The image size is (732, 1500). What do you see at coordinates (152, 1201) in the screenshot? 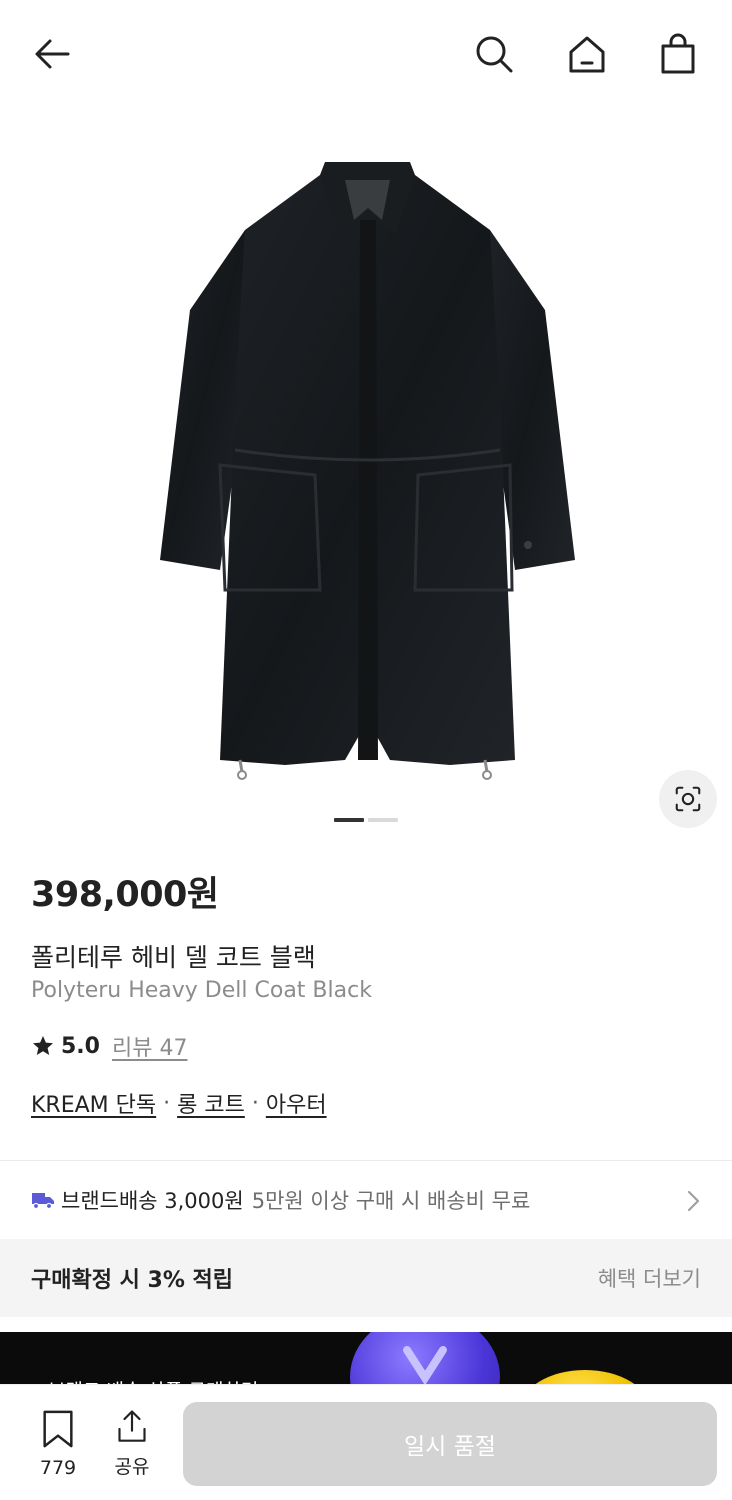
I see `shipping-fee-label: 브랜드배송 3,000원` at bounding box center [152, 1201].